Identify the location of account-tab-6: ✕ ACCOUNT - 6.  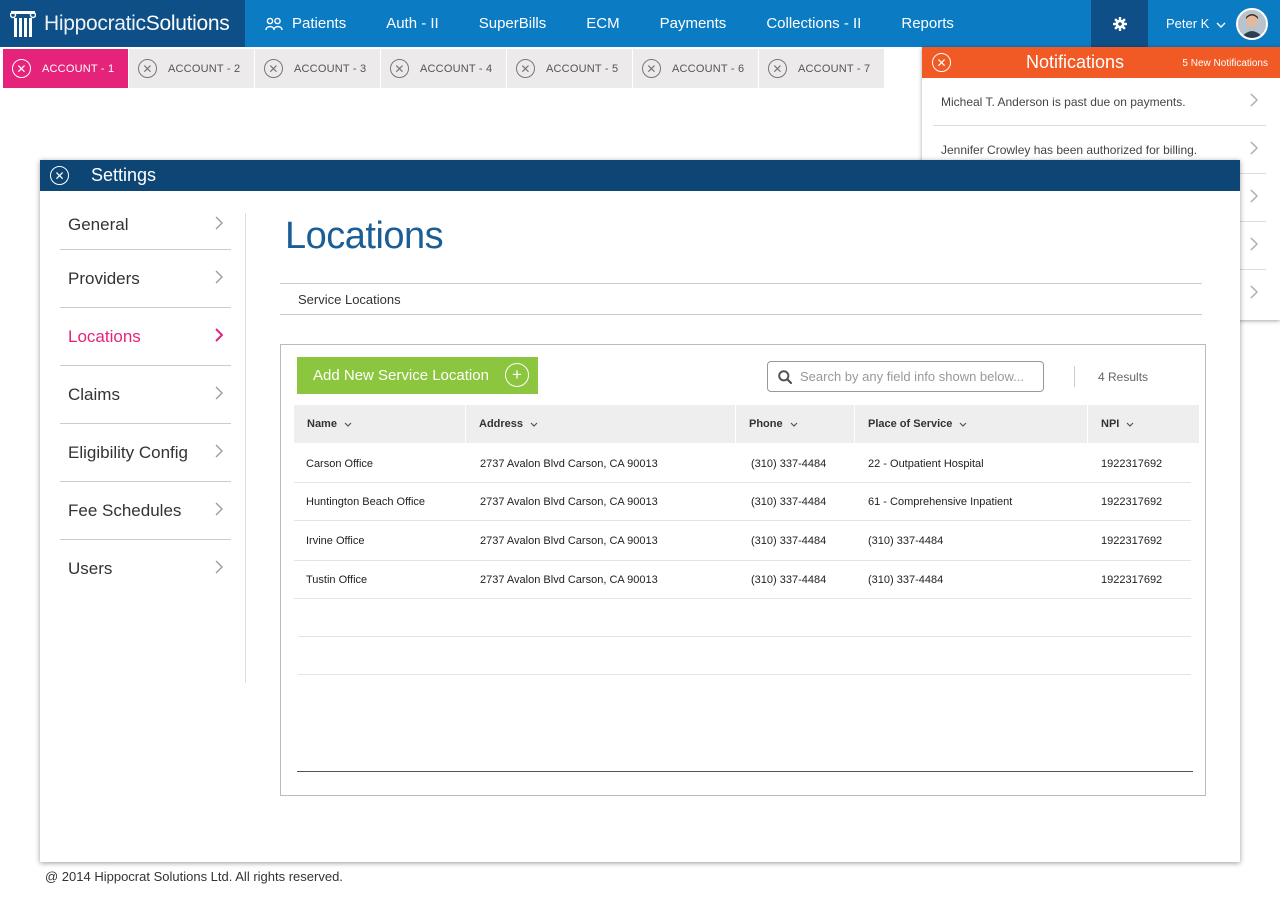
(695, 68).